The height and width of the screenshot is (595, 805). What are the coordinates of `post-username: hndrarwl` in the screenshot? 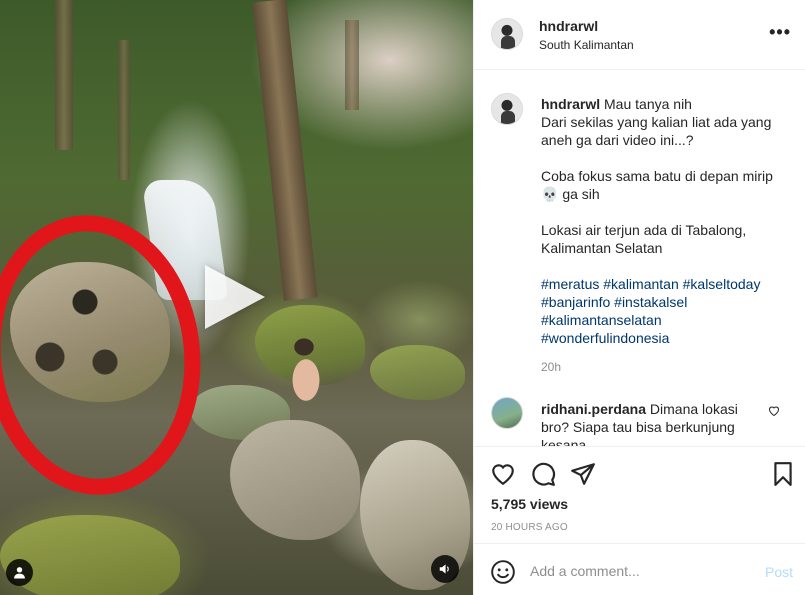 It's located at (568, 26).